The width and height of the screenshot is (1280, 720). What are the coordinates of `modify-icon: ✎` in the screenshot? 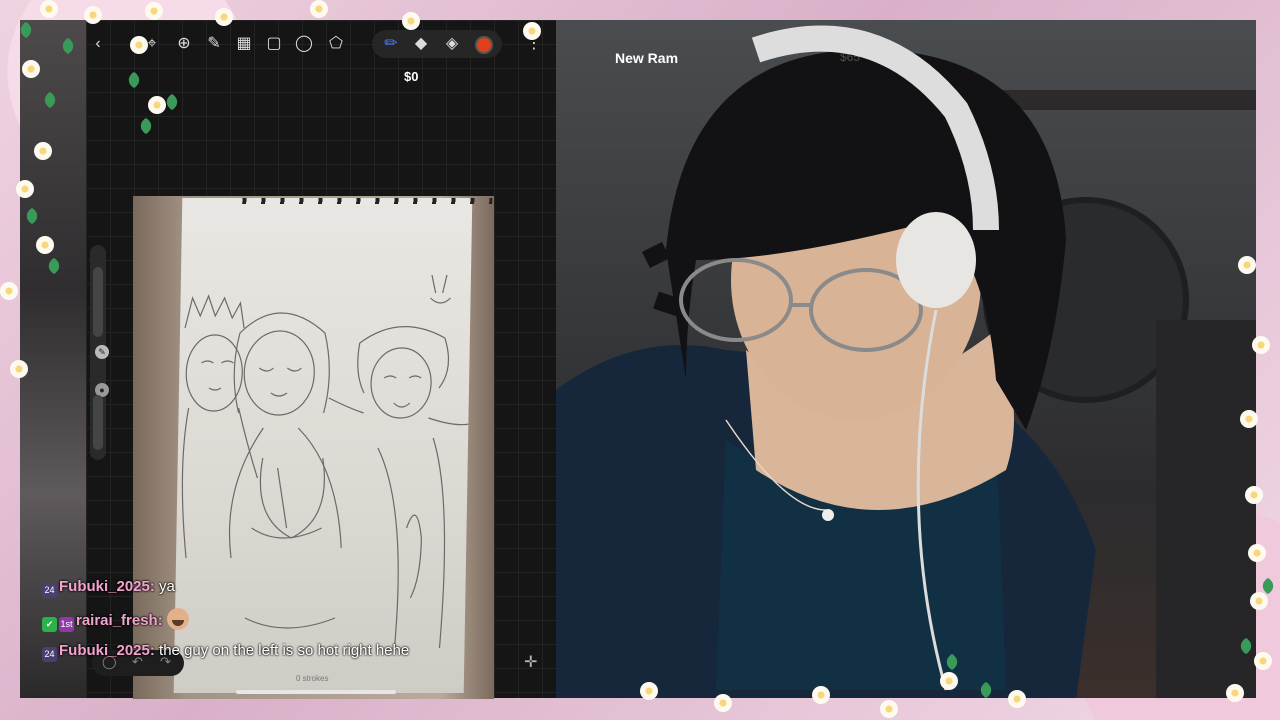 It's located at (102, 352).